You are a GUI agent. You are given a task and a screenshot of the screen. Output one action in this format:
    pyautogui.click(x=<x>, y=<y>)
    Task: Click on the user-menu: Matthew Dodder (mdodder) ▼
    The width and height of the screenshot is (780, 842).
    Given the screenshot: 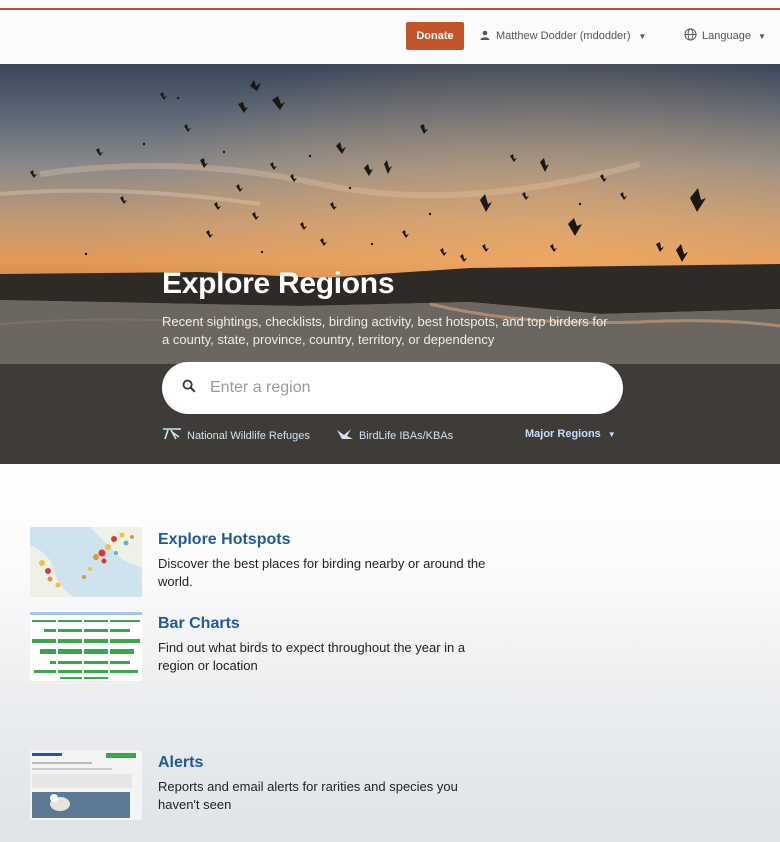 What is the action you would take?
    pyautogui.click(x=563, y=36)
    